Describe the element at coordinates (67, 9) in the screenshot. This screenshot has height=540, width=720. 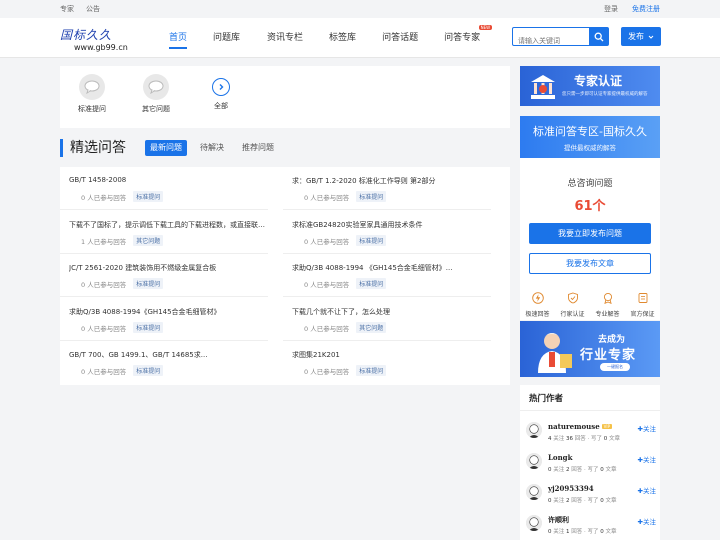
I see `top-link-experts: 专家` at that location.